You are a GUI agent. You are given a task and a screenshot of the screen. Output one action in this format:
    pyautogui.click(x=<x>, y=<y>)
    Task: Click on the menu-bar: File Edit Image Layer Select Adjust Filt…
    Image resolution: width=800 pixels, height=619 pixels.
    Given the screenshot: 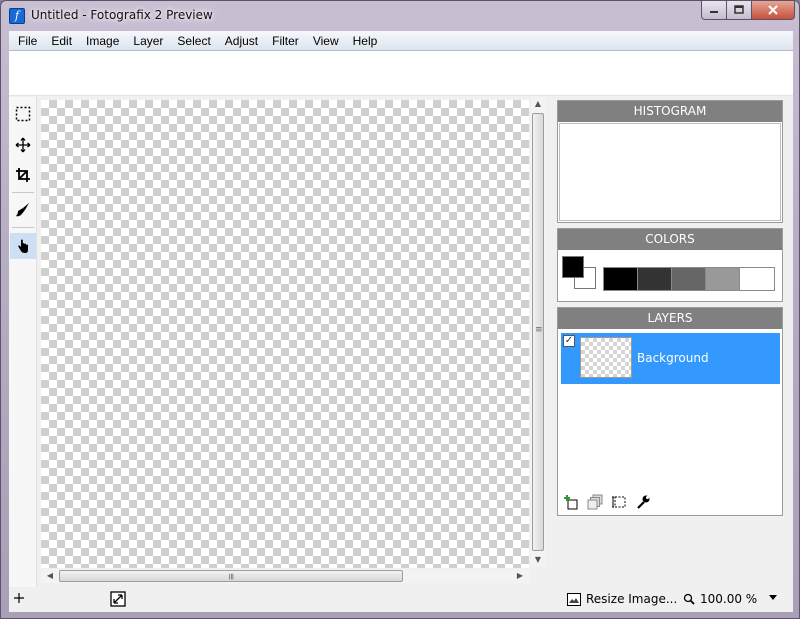 What is the action you would take?
    pyautogui.click(x=401, y=41)
    